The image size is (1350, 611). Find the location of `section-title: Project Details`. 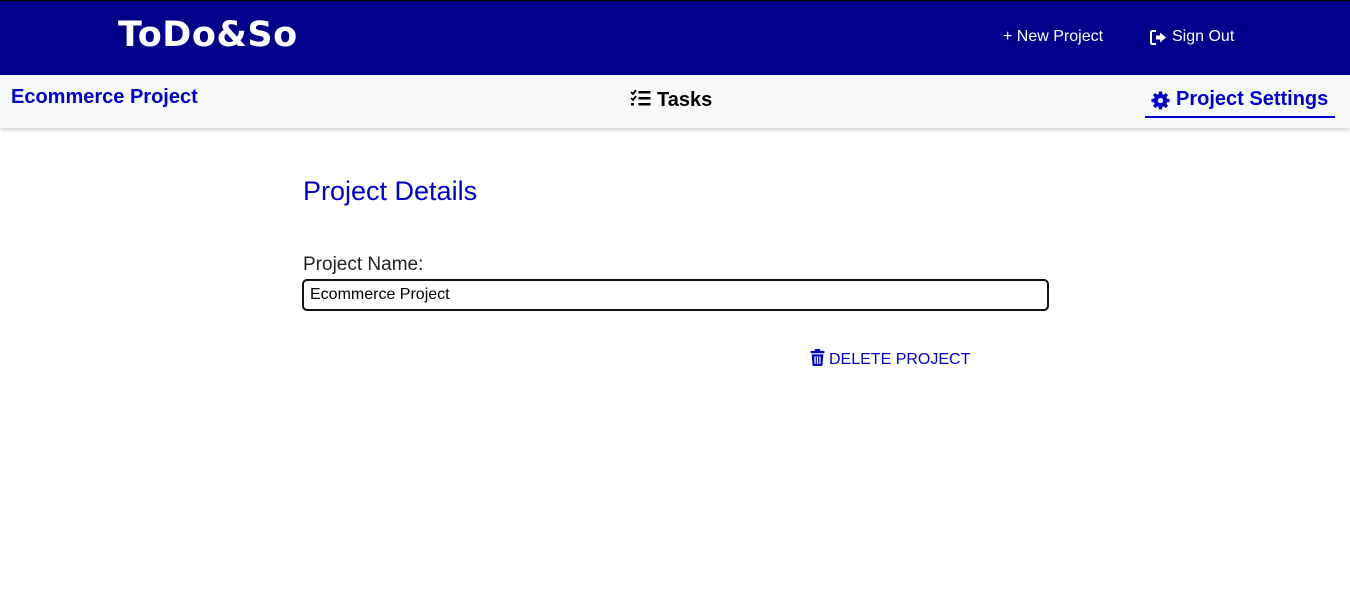

section-title: Project Details is located at coordinates (390, 191).